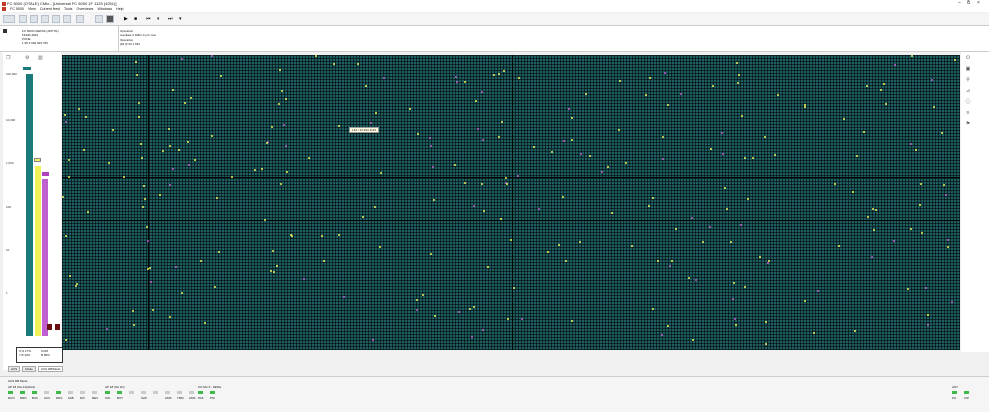  I want to click on skip-icon: ⏮, so click(148, 19).